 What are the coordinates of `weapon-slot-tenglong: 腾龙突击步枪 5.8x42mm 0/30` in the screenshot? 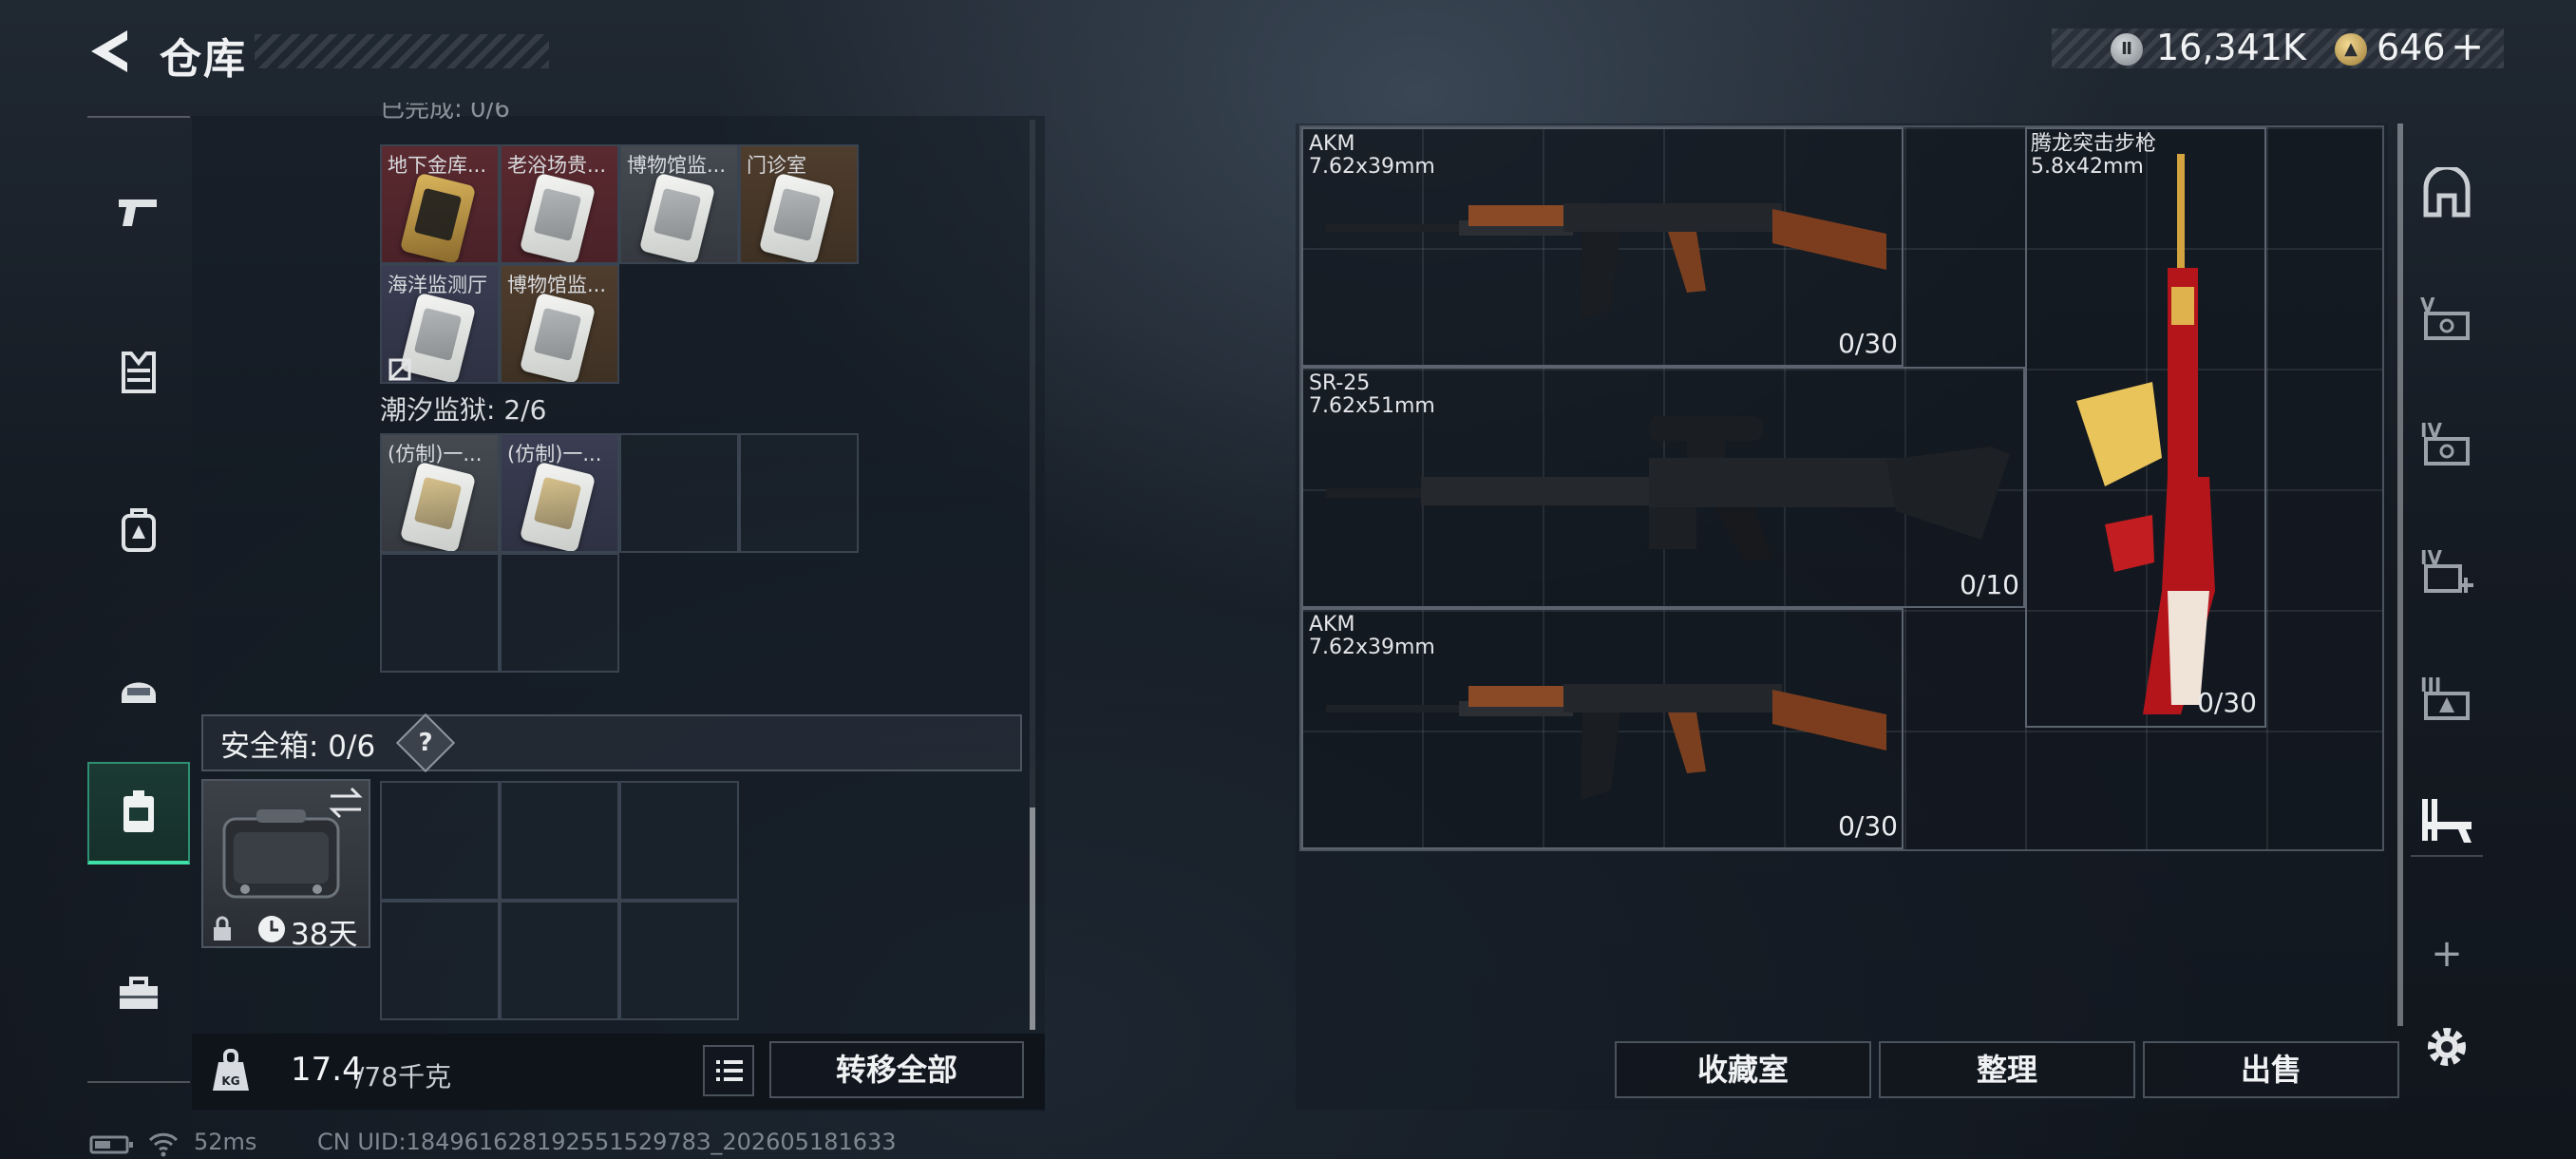 It's located at (2145, 427).